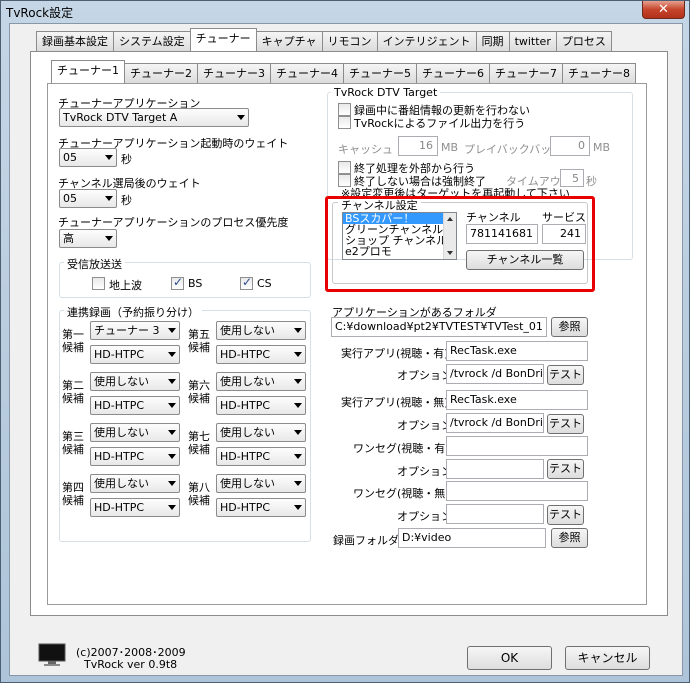 The width and height of the screenshot is (690, 683). What do you see at coordinates (261, 432) in the screenshot?
I see `candidate-7-tuner-select: 使用しない` at bounding box center [261, 432].